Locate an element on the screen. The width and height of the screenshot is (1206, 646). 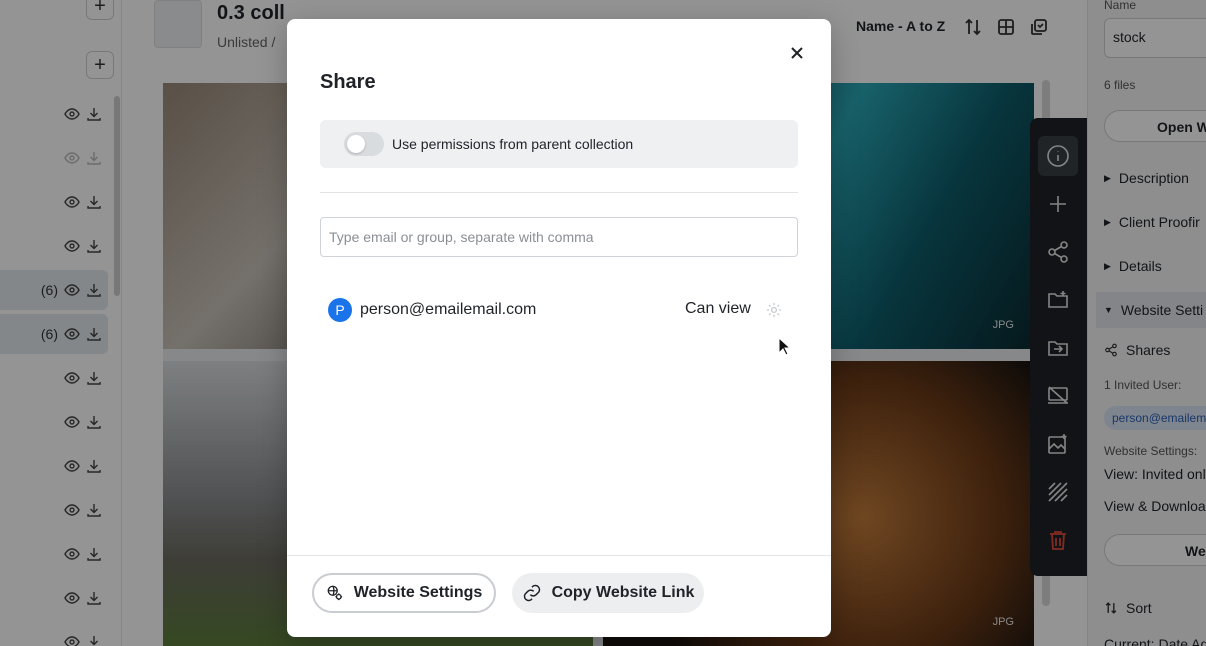
inherit-permissions-row: Use permissions from parent collection is located at coordinates (559, 144).